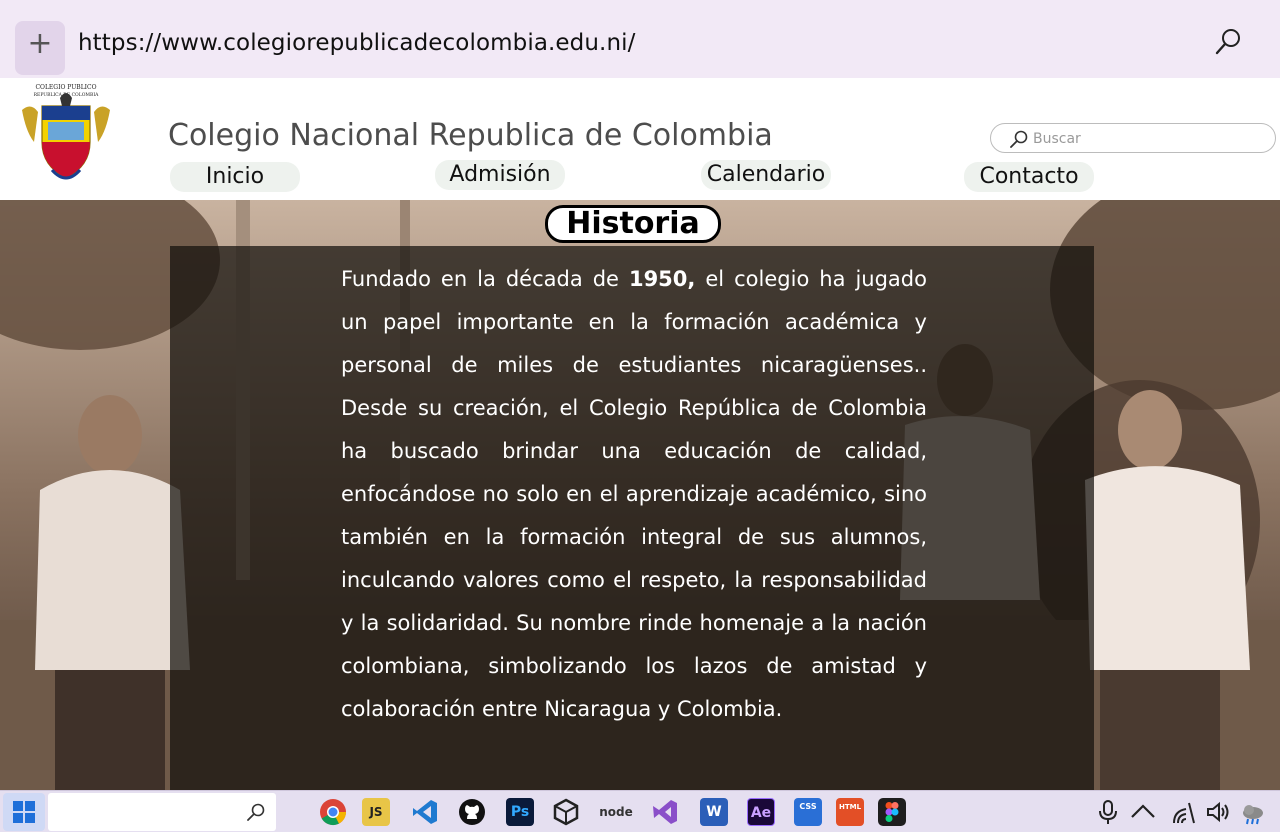 This screenshot has width=1280, height=832. Describe the element at coordinates (892, 812) in the screenshot. I see `figma-icon` at that location.